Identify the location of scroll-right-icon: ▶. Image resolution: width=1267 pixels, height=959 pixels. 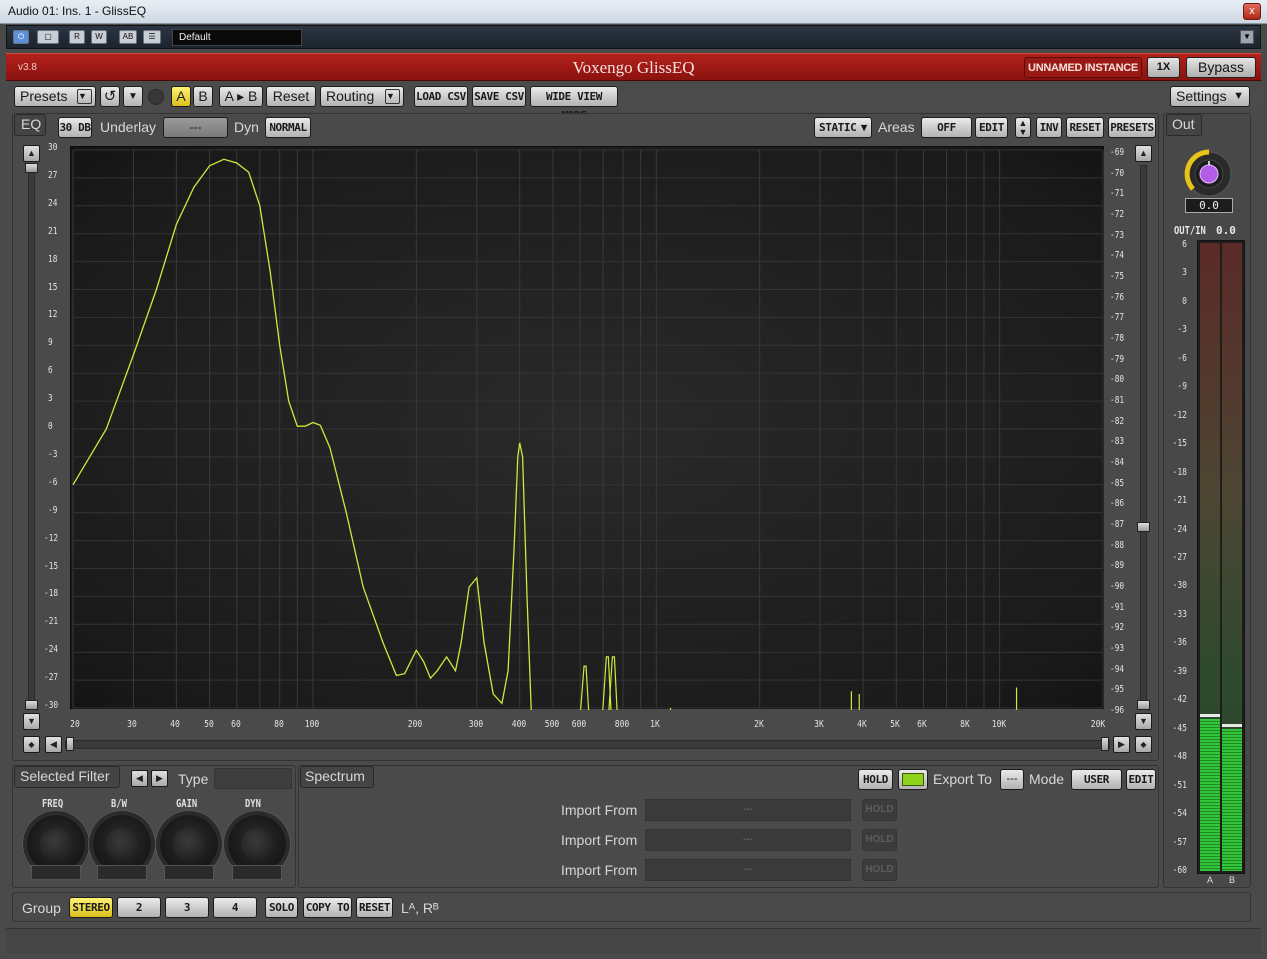
(1121, 744).